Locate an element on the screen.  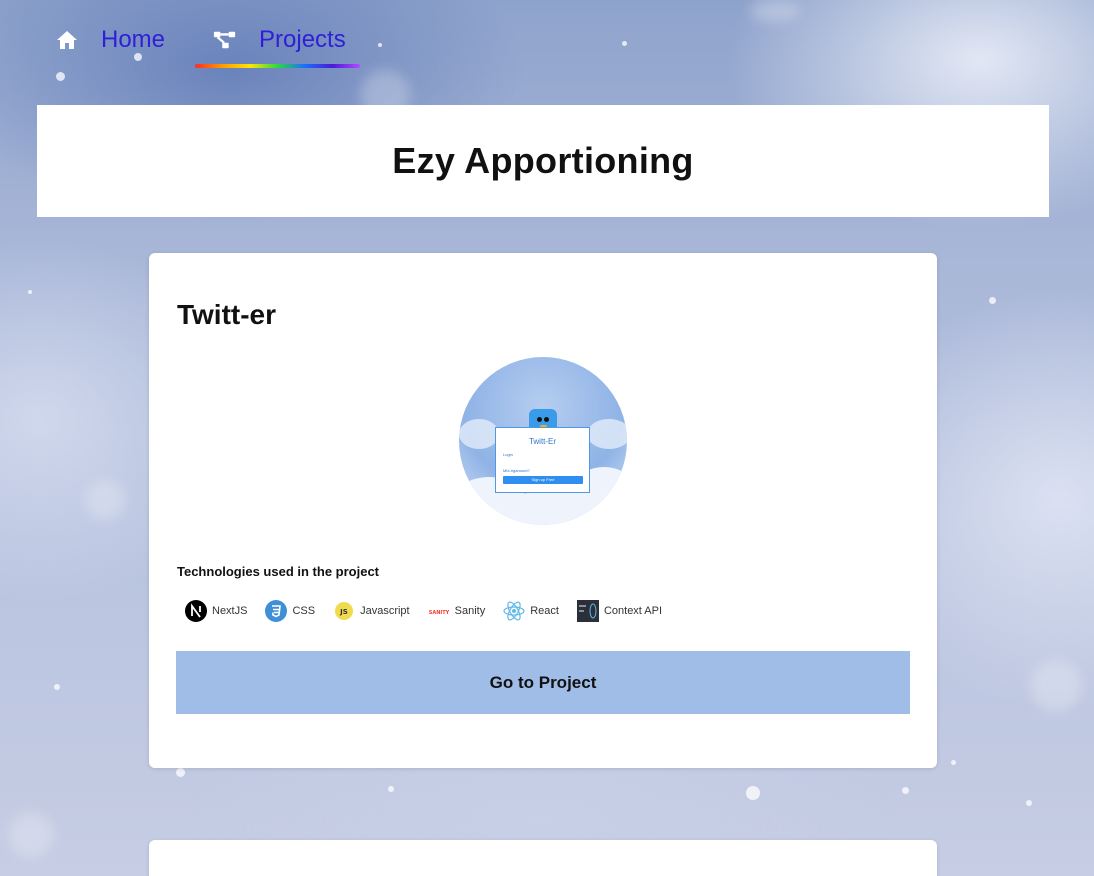
javascript-icon: JS is located at coordinates (344, 611).